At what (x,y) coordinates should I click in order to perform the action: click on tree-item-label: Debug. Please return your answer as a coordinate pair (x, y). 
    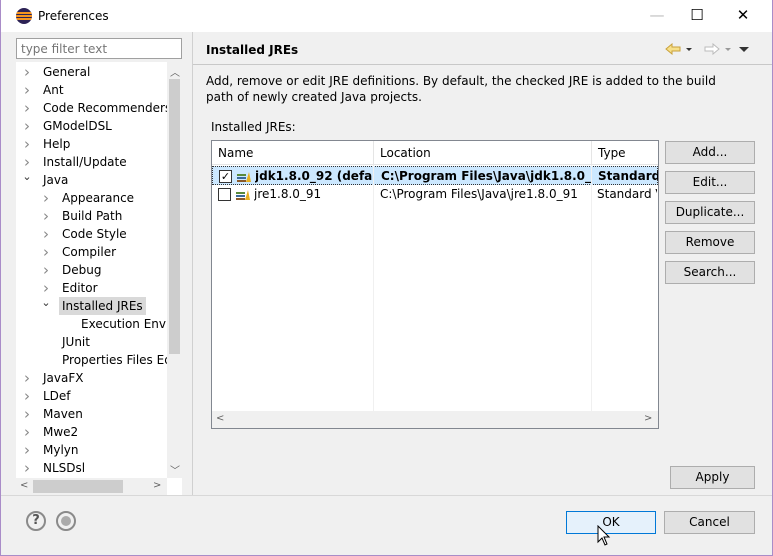
    Looking at the image, I should click on (82, 270).